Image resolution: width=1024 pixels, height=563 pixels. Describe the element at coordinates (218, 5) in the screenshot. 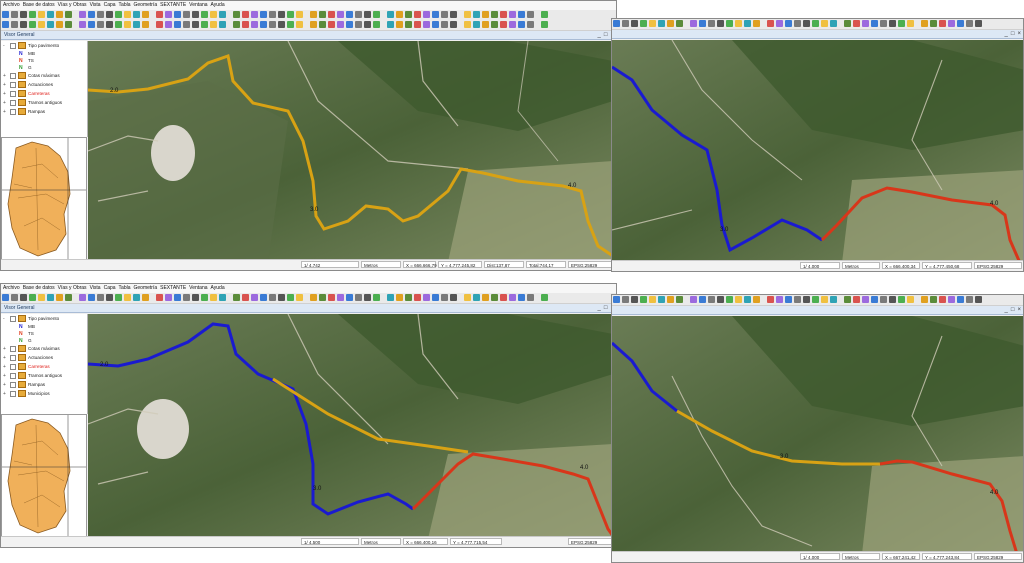

I see `menu-ayuda: Ayuda` at that location.